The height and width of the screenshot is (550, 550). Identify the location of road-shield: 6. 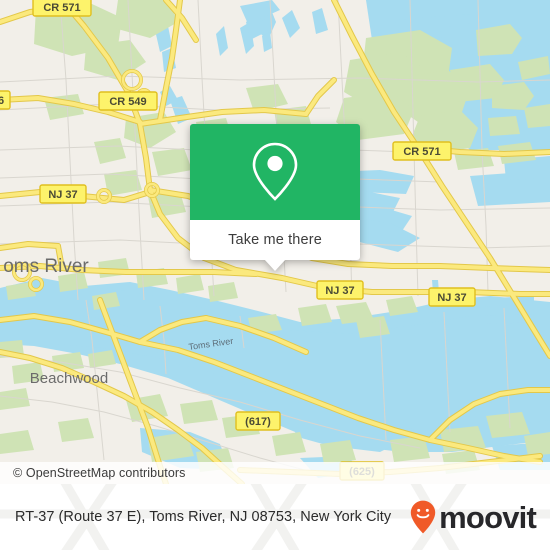
(5, 100).